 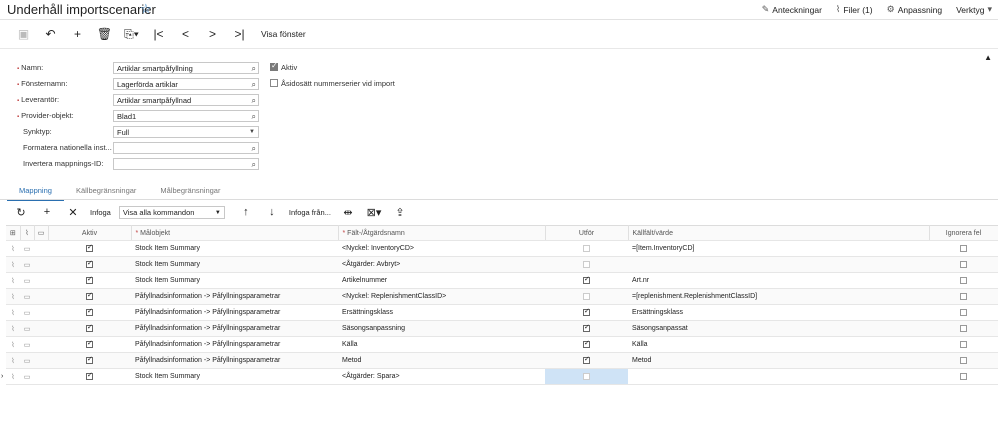 I want to click on export-icon: ⊠▾, so click(x=374, y=212).